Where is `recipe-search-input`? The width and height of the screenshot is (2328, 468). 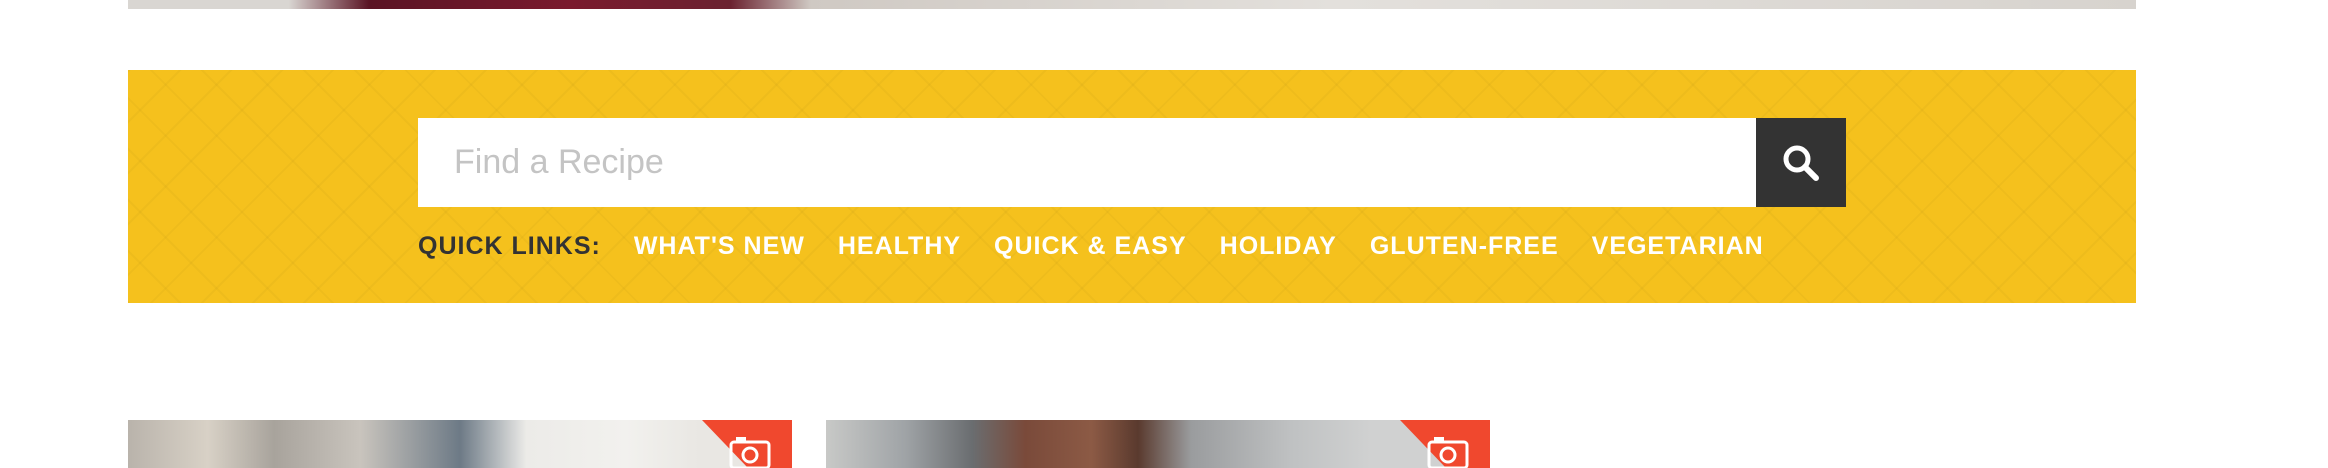 recipe-search-input is located at coordinates (1087, 162).